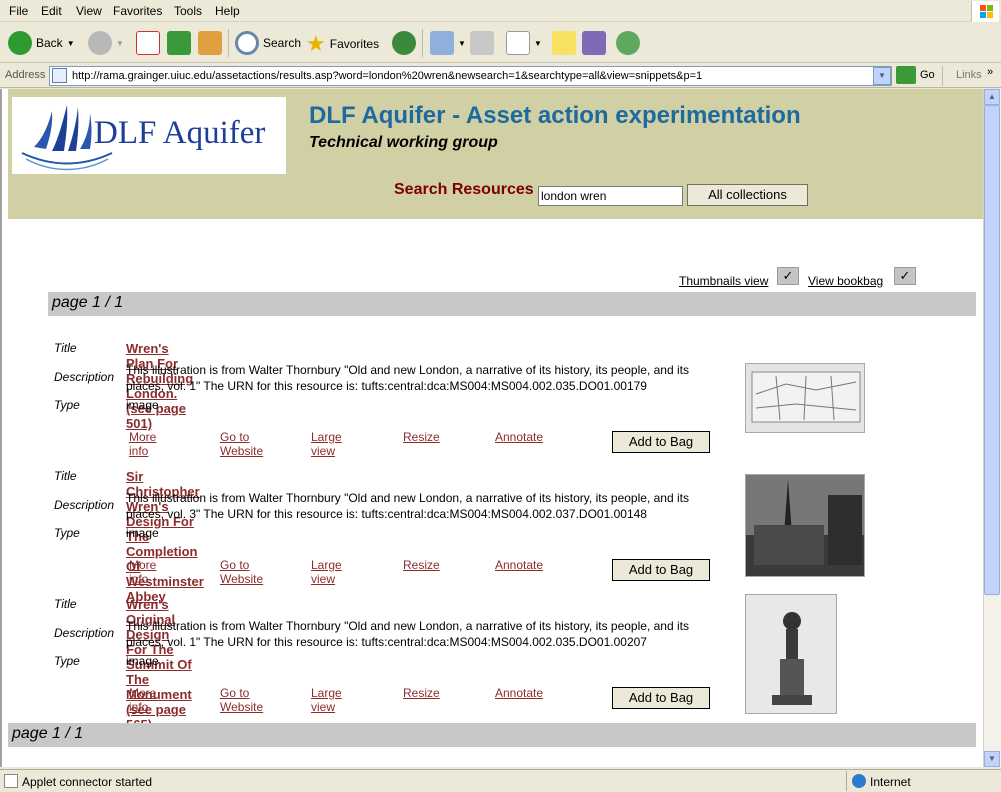 Image resolution: width=1001 pixels, height=792 pixels. What do you see at coordinates (564, 43) in the screenshot?
I see `discuss-button` at bounding box center [564, 43].